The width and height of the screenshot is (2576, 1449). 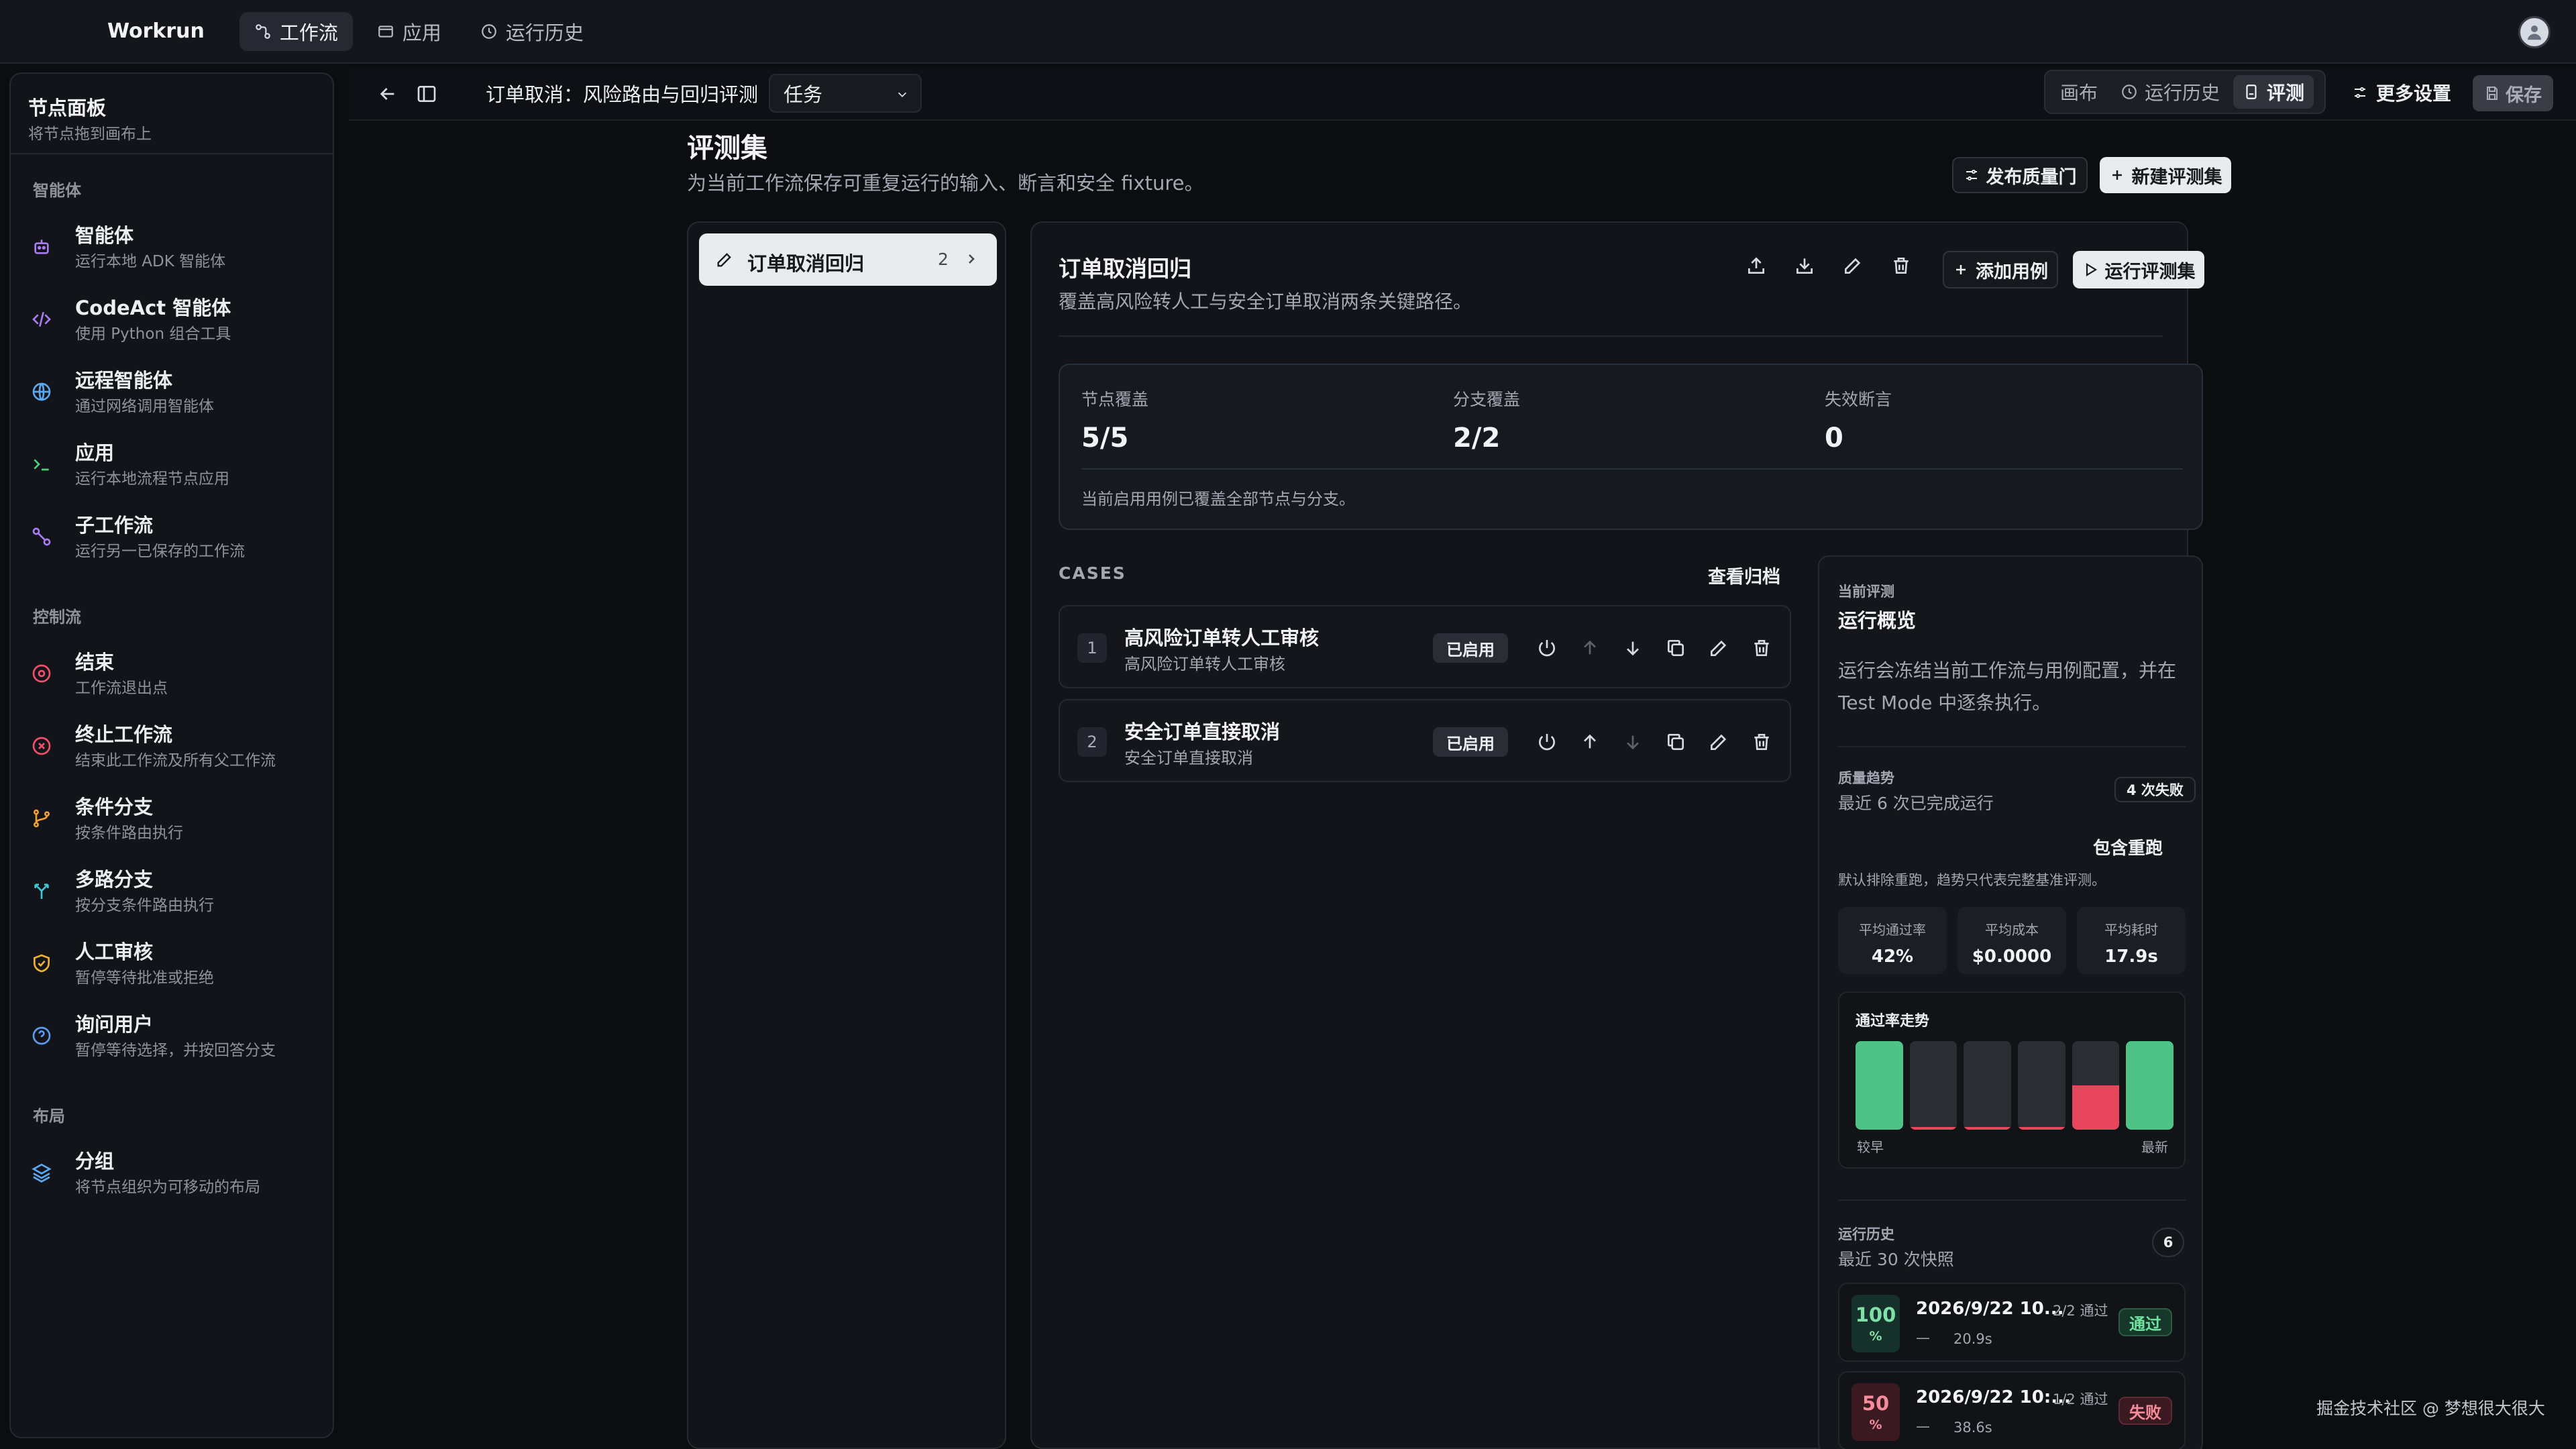 What do you see at coordinates (41, 464) in the screenshot?
I see `terminal-icon` at bounding box center [41, 464].